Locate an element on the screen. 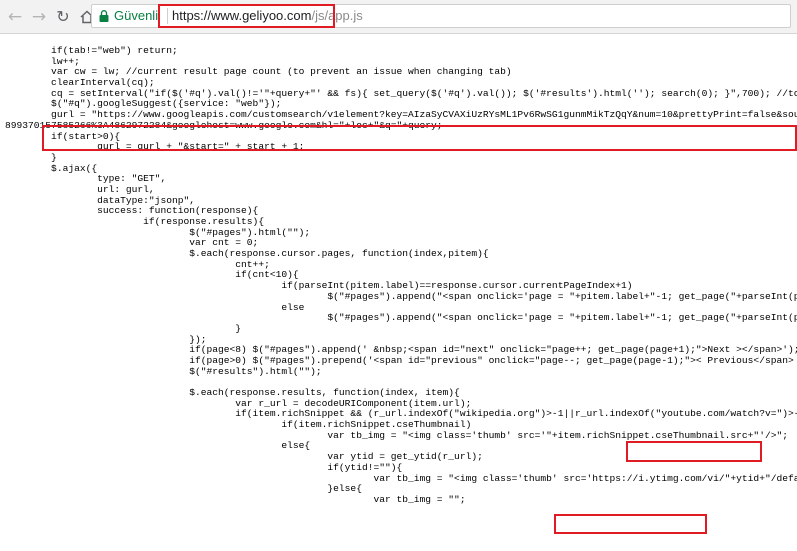  code-line: if(ytid!=""){ is located at coordinates (204, 467).